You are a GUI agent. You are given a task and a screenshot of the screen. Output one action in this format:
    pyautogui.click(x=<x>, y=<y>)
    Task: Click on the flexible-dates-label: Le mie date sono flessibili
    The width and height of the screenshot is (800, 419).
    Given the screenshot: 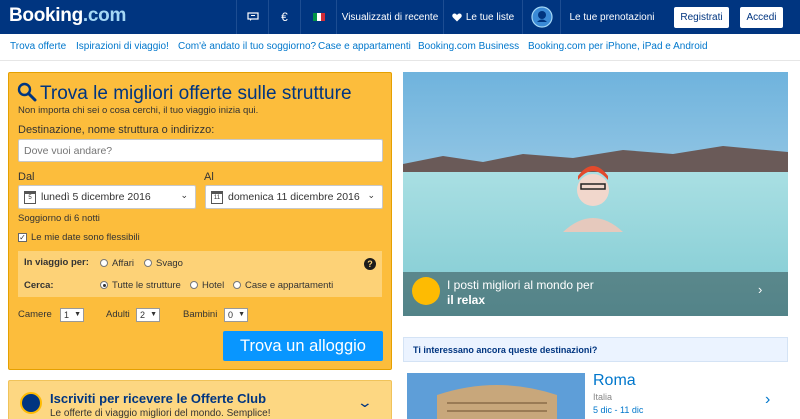 What is the action you would take?
    pyautogui.click(x=85, y=237)
    